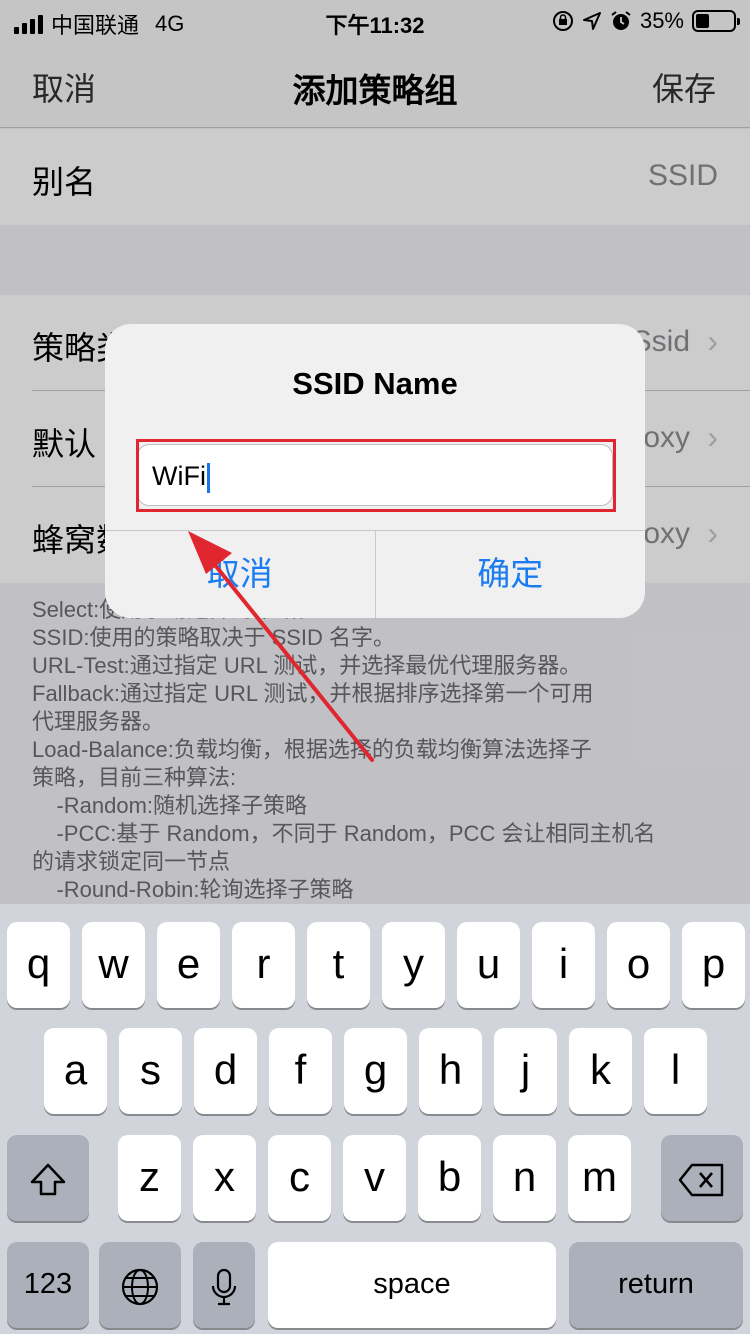 The image size is (750, 1334). I want to click on key-r: r, so click(263, 965).